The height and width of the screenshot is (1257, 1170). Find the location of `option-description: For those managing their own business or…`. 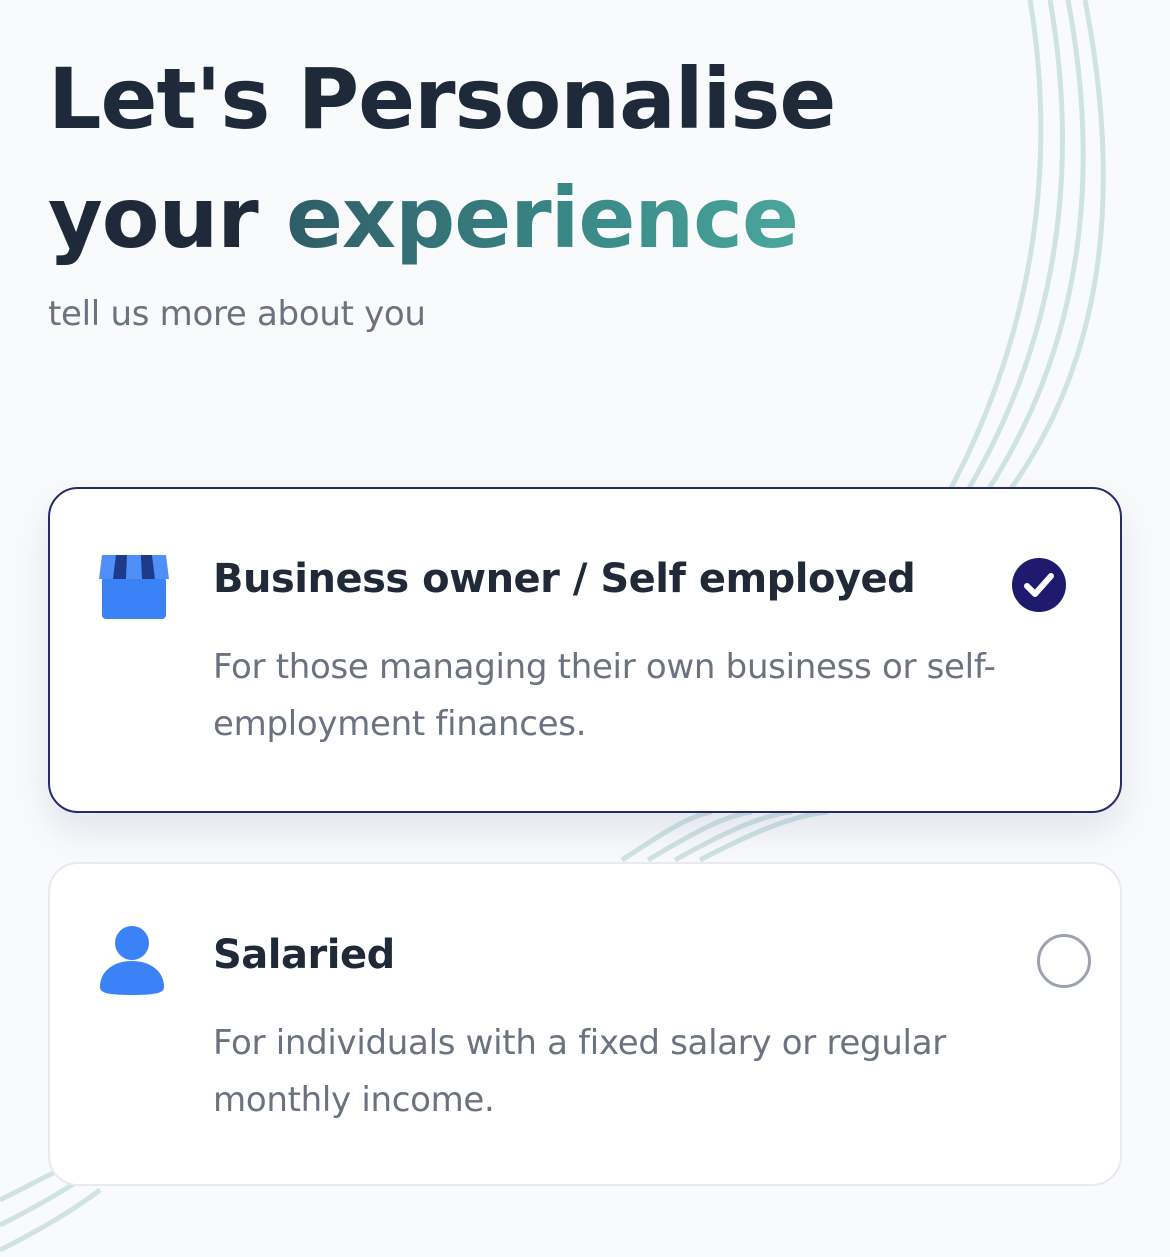

option-description: For those managing their own business or… is located at coordinates (604, 695).